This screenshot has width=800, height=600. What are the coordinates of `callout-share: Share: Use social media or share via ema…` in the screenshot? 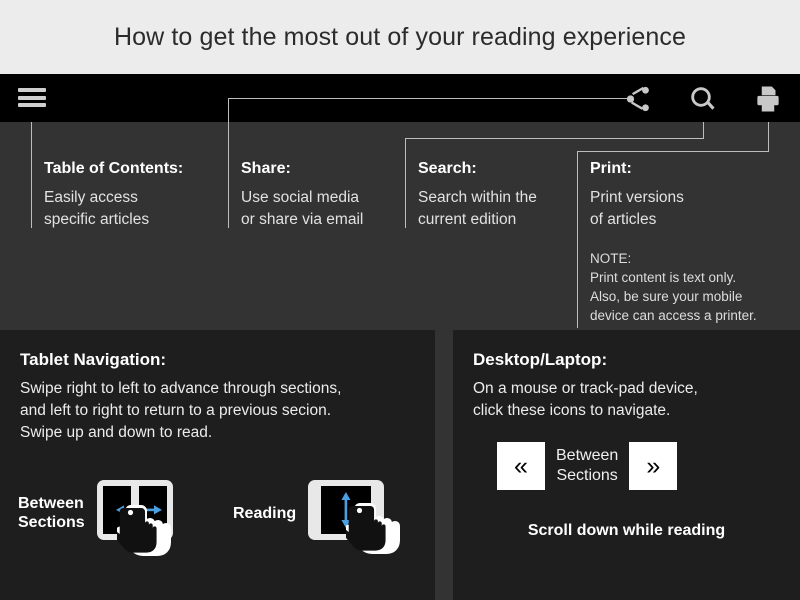 It's located at (320, 195).